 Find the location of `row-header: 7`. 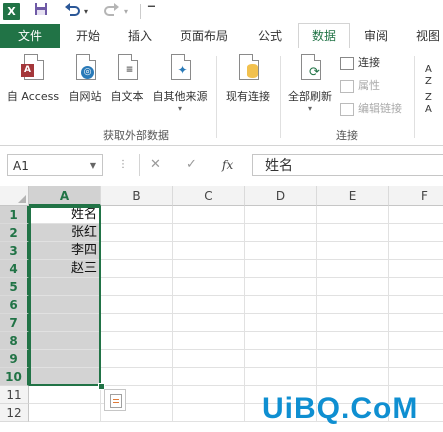

row-header: 7 is located at coordinates (14, 323).